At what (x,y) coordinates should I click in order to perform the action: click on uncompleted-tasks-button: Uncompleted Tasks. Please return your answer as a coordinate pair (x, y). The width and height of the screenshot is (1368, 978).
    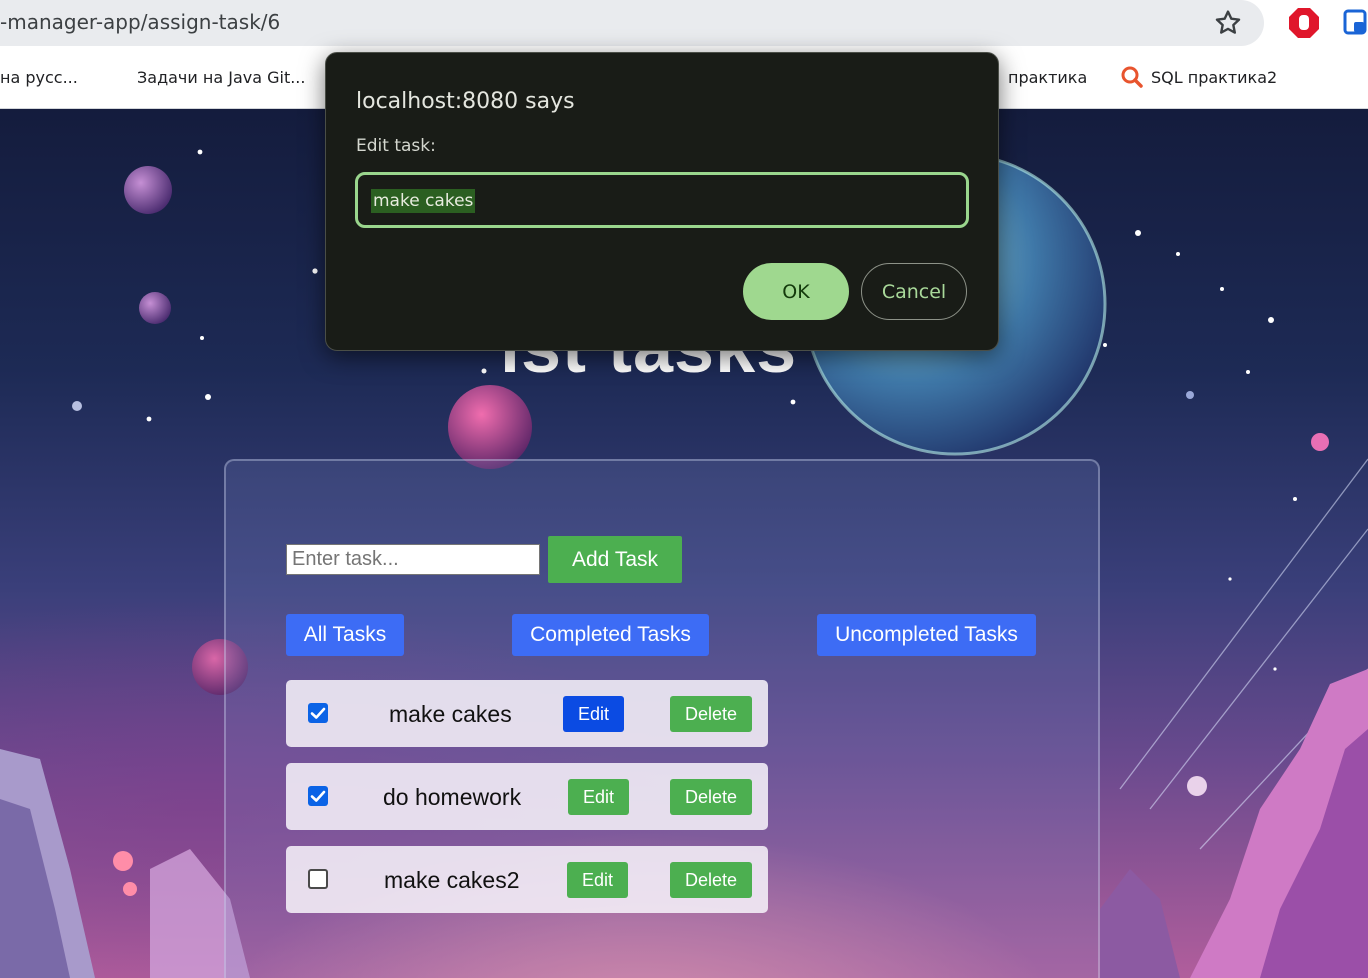
    Looking at the image, I should click on (926, 635).